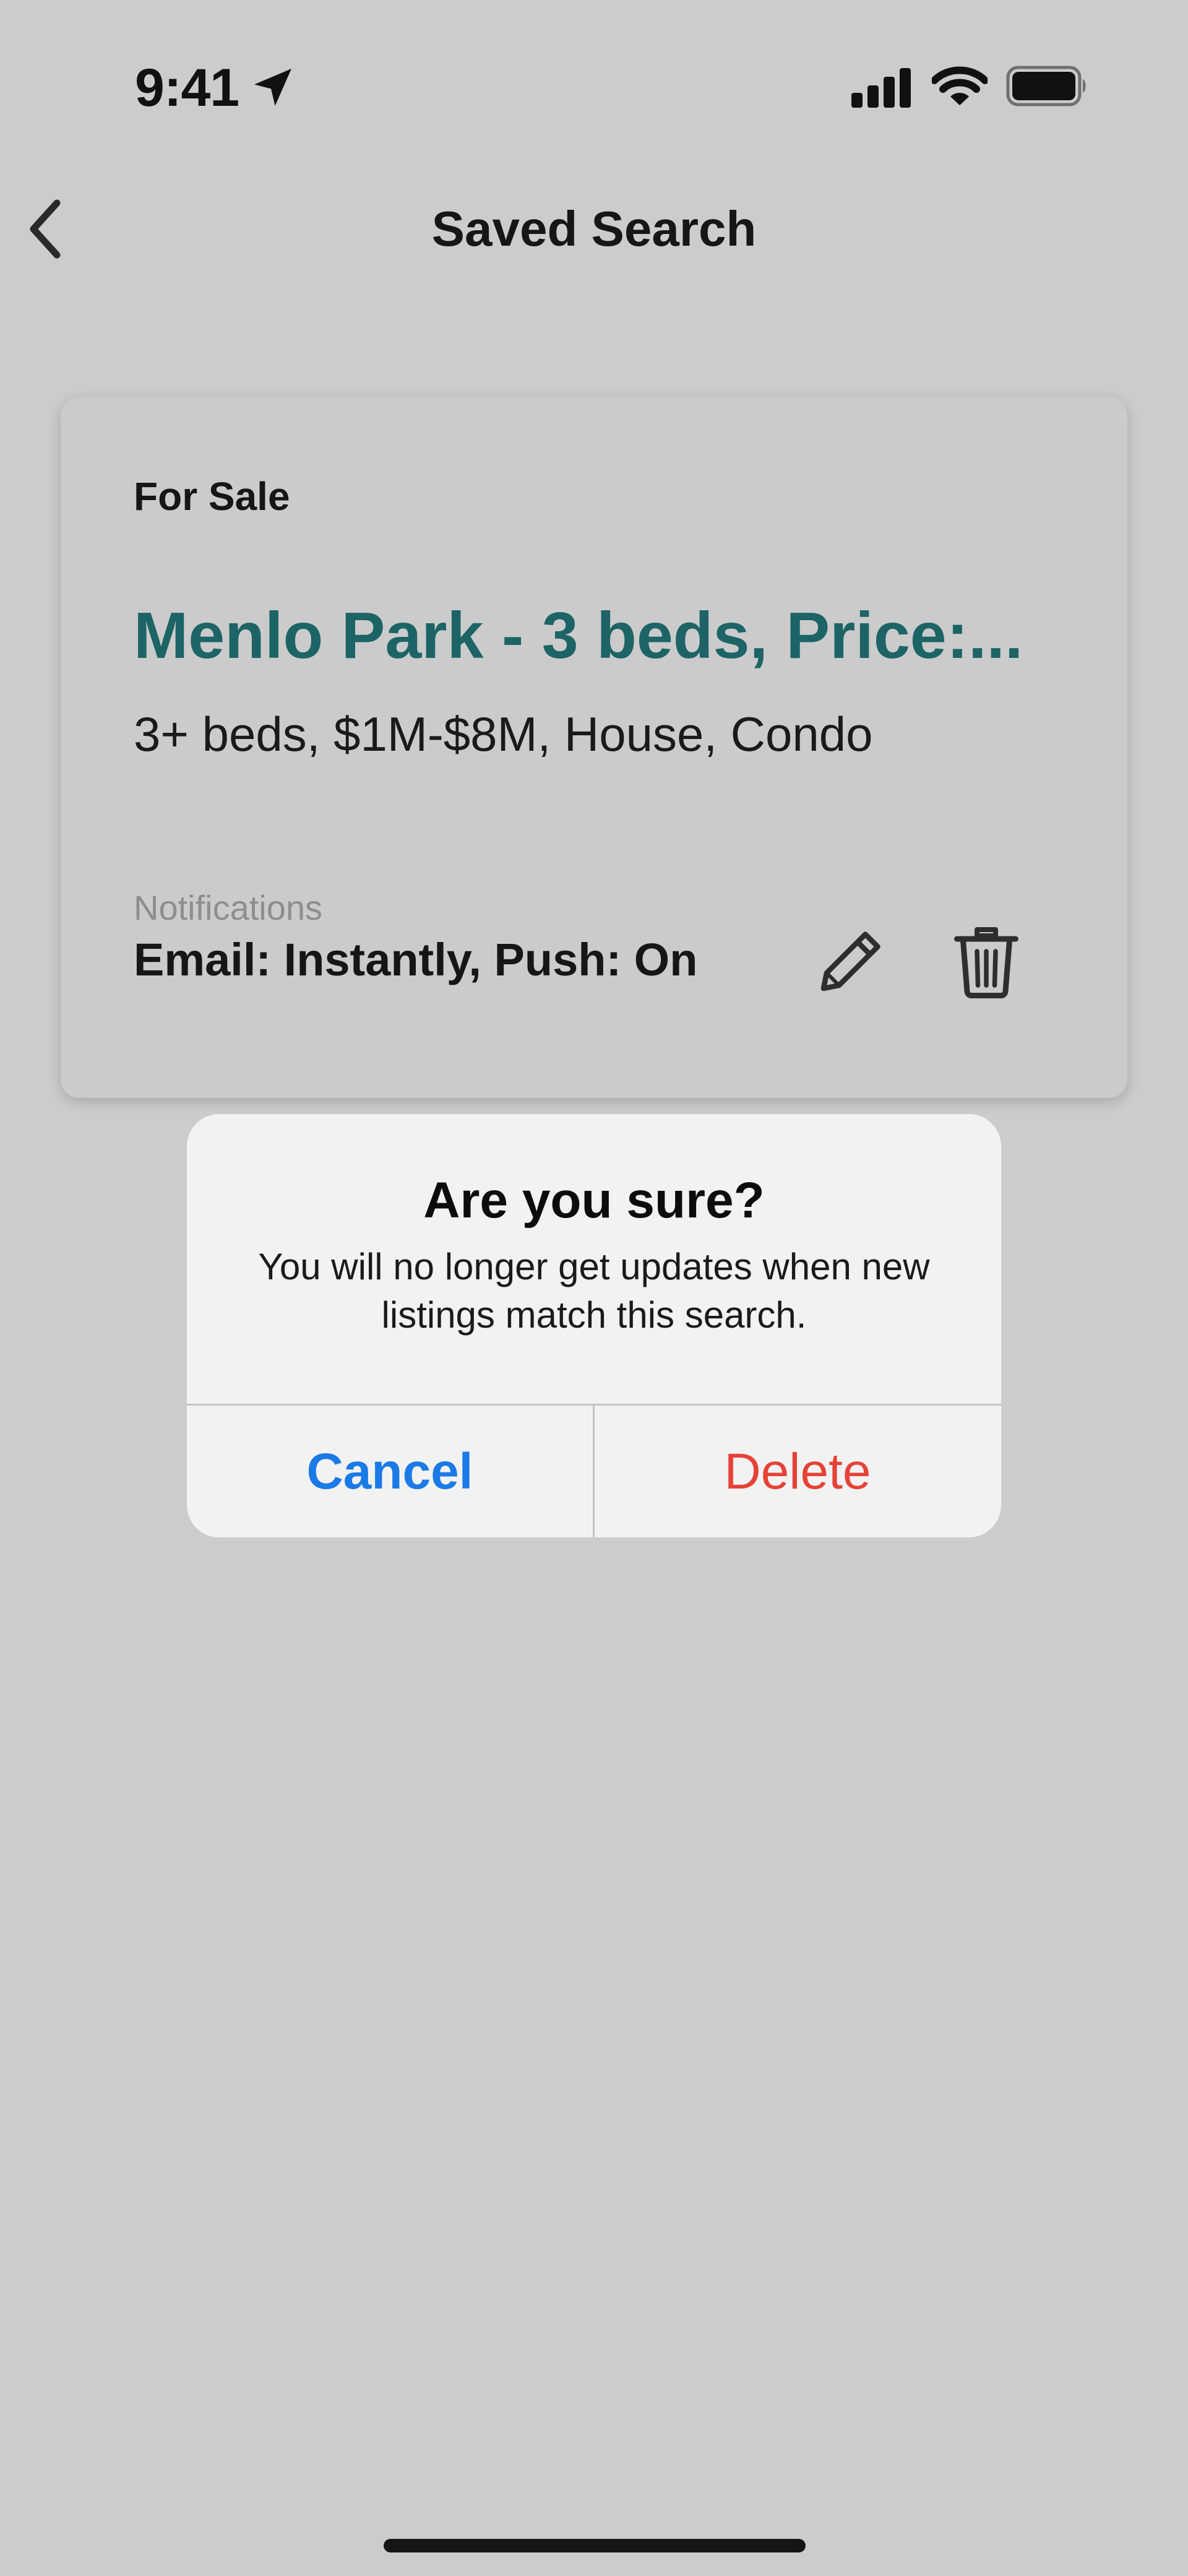 The width and height of the screenshot is (1188, 2576). What do you see at coordinates (212, 496) in the screenshot?
I see `listing-type-label: For Sale` at bounding box center [212, 496].